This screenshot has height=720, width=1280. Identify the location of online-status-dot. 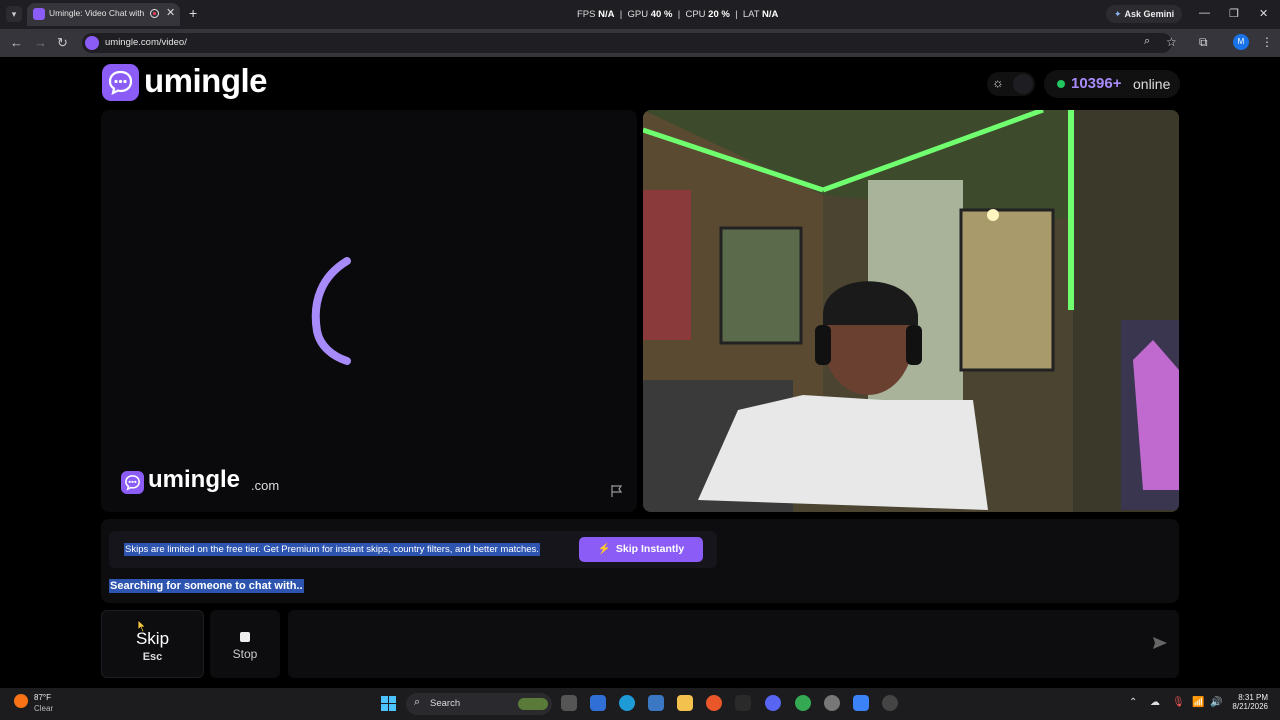
(1061, 84).